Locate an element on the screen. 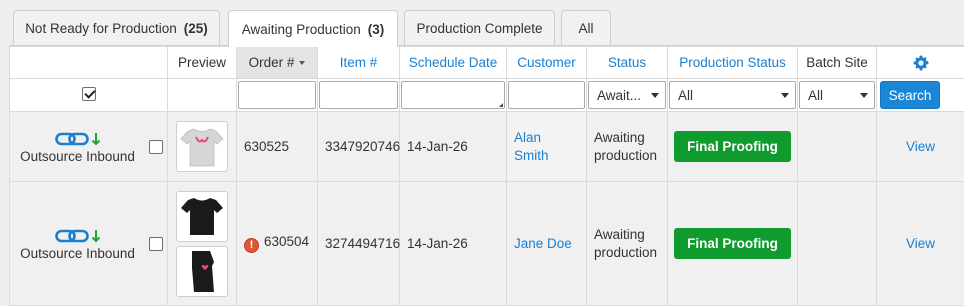 The height and width of the screenshot is (306, 964). header-preview: Preview is located at coordinates (202, 63).